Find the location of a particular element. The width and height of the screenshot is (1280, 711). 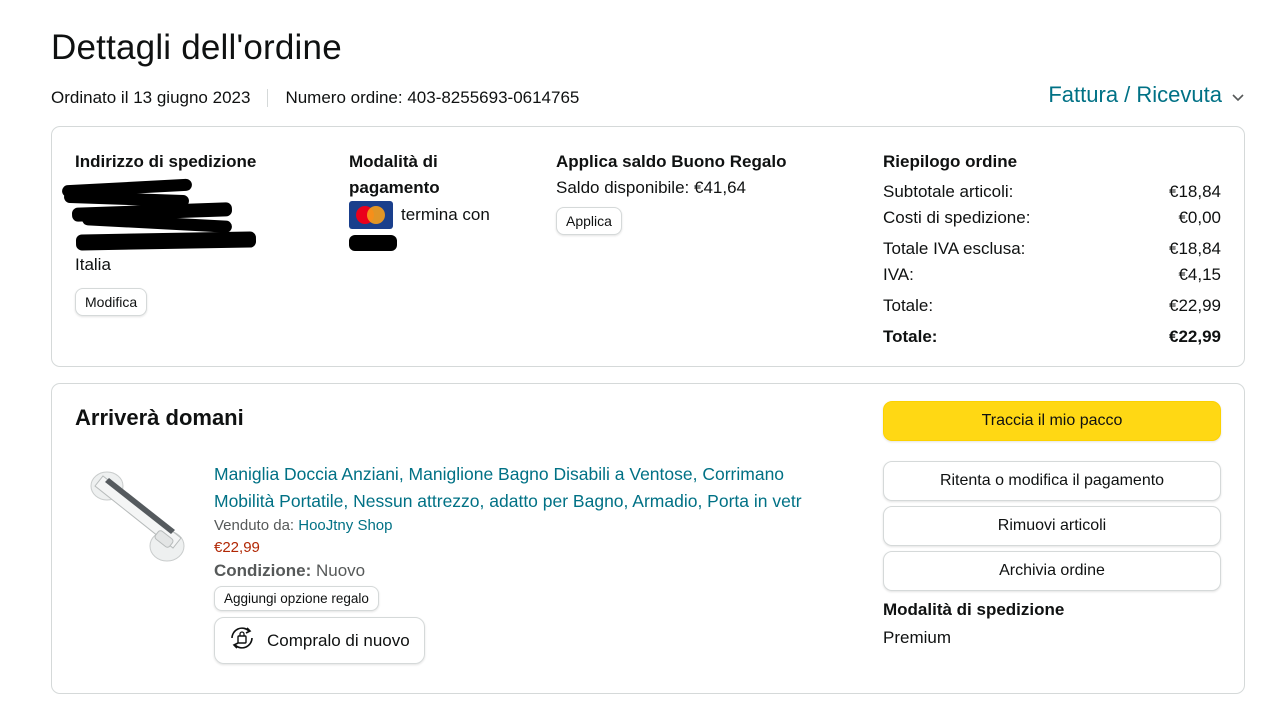

shipping-country: Italia is located at coordinates (93, 264).